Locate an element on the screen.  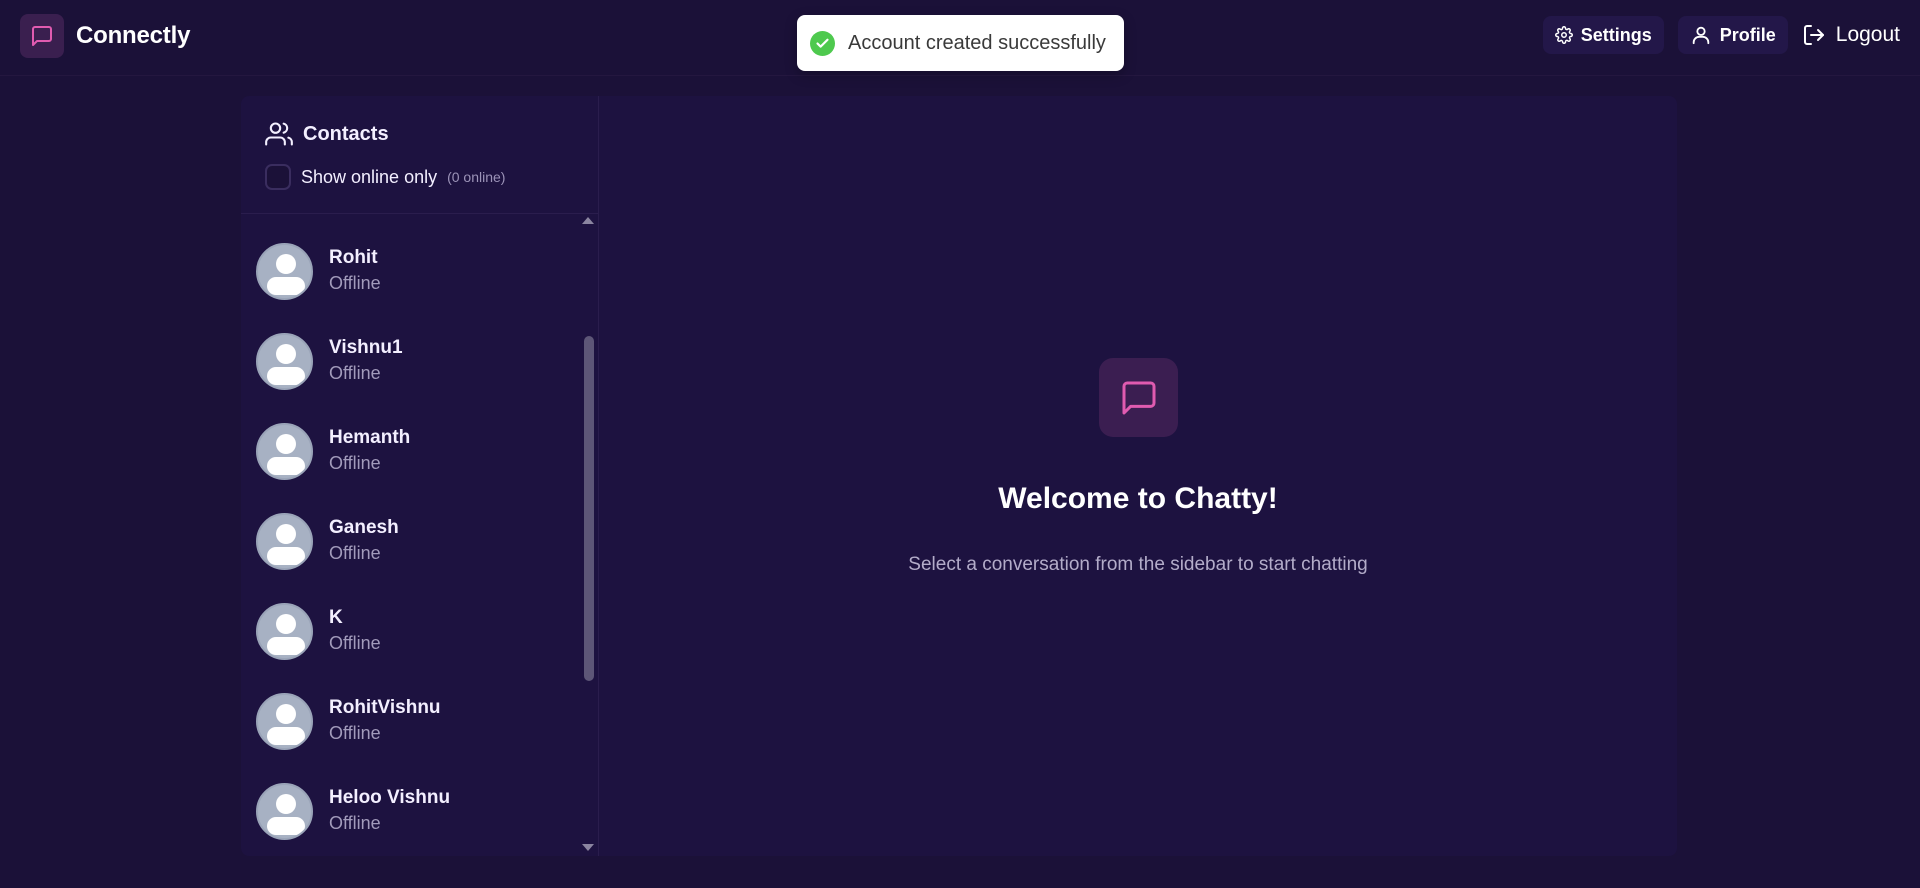
brand-name: Connectly is located at coordinates (133, 35).